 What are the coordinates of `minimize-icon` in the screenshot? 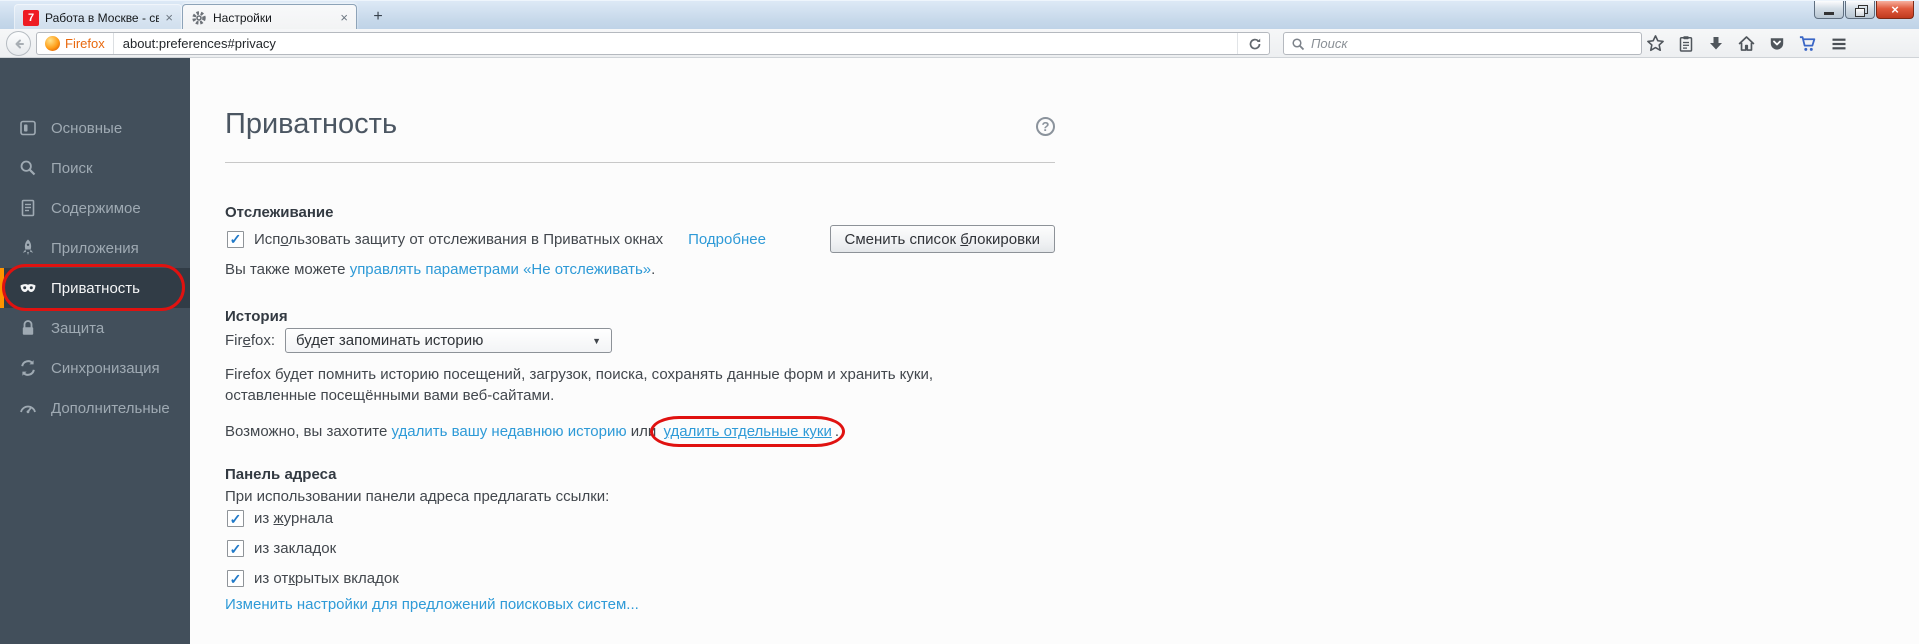 It's located at (1829, 13).